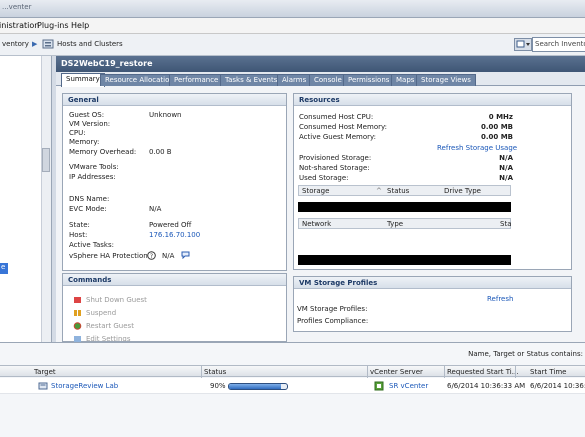 The height and width of the screenshot is (437, 585). I want to click on memory-label: Memory:, so click(84, 142).